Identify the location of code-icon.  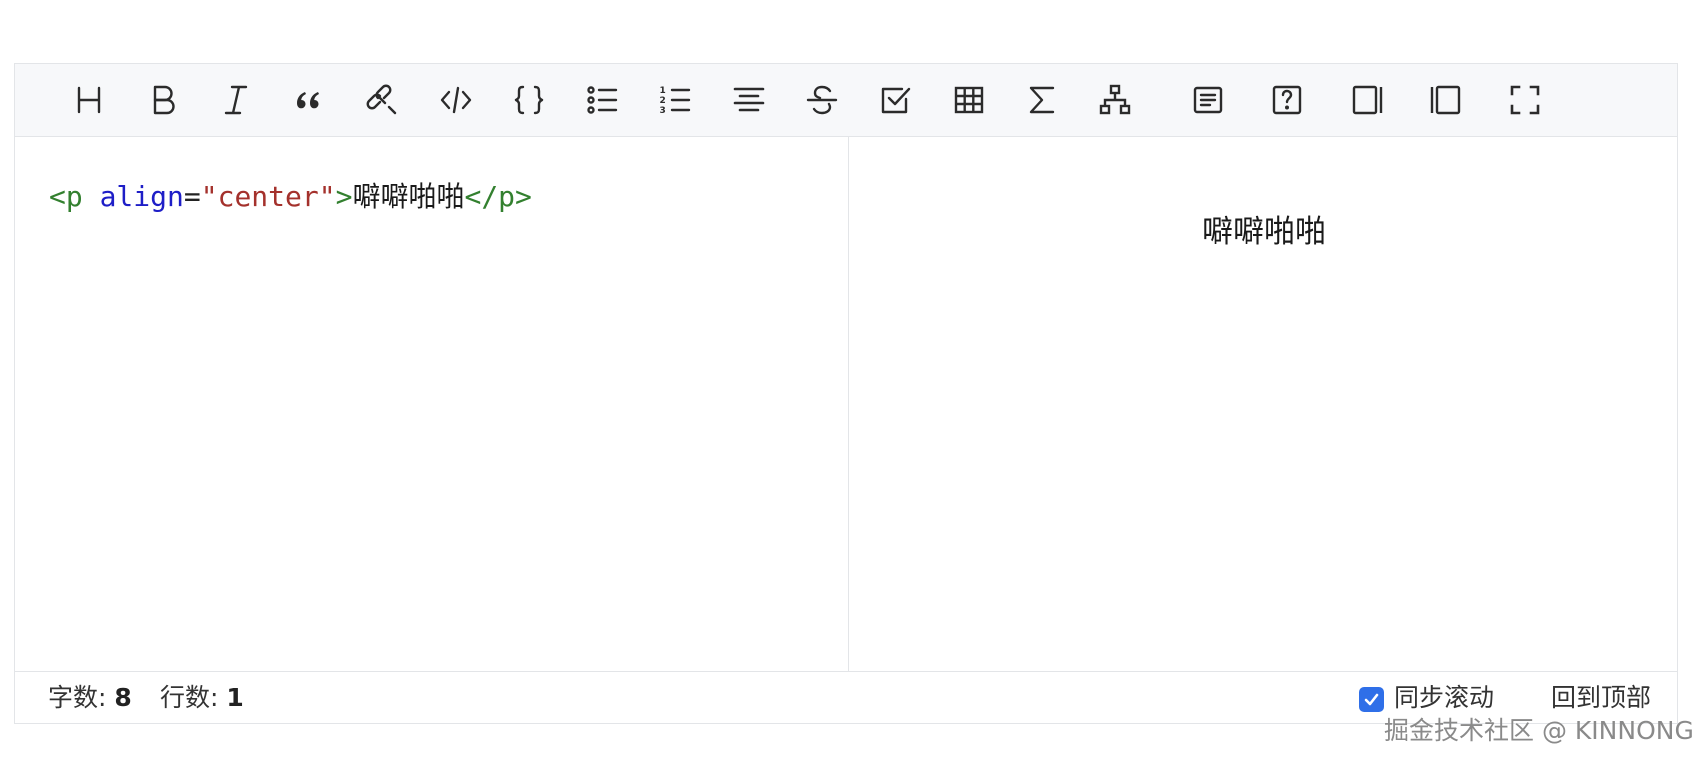
(456, 100).